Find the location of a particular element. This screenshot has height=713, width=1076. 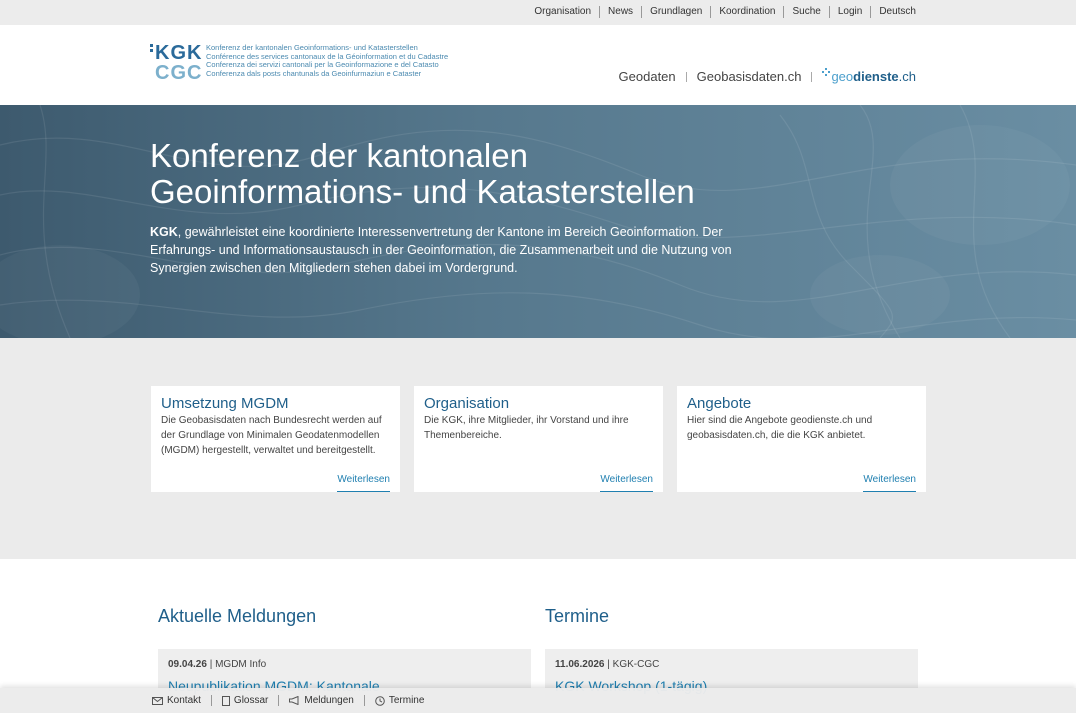

event-meta: 11.06.2026 | KGK-CGC is located at coordinates (731, 664).